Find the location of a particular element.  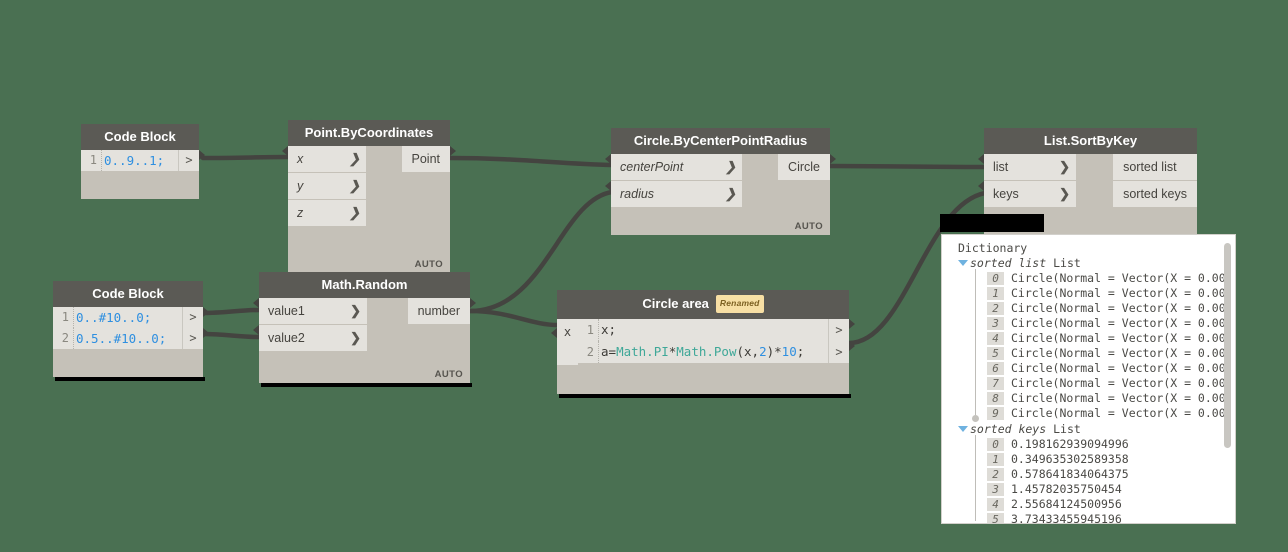

watch-item-row: 2 Circle(Normal = Vector(X = 0.00 is located at coordinates (1105, 308).